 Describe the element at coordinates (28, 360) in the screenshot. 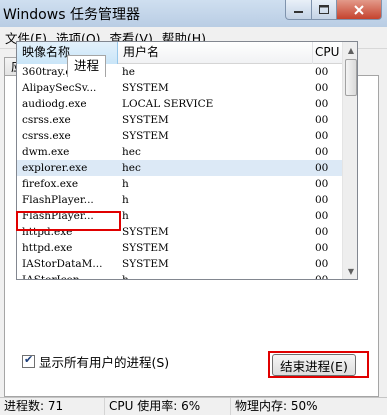

I see `checkbox-checked-icon` at that location.